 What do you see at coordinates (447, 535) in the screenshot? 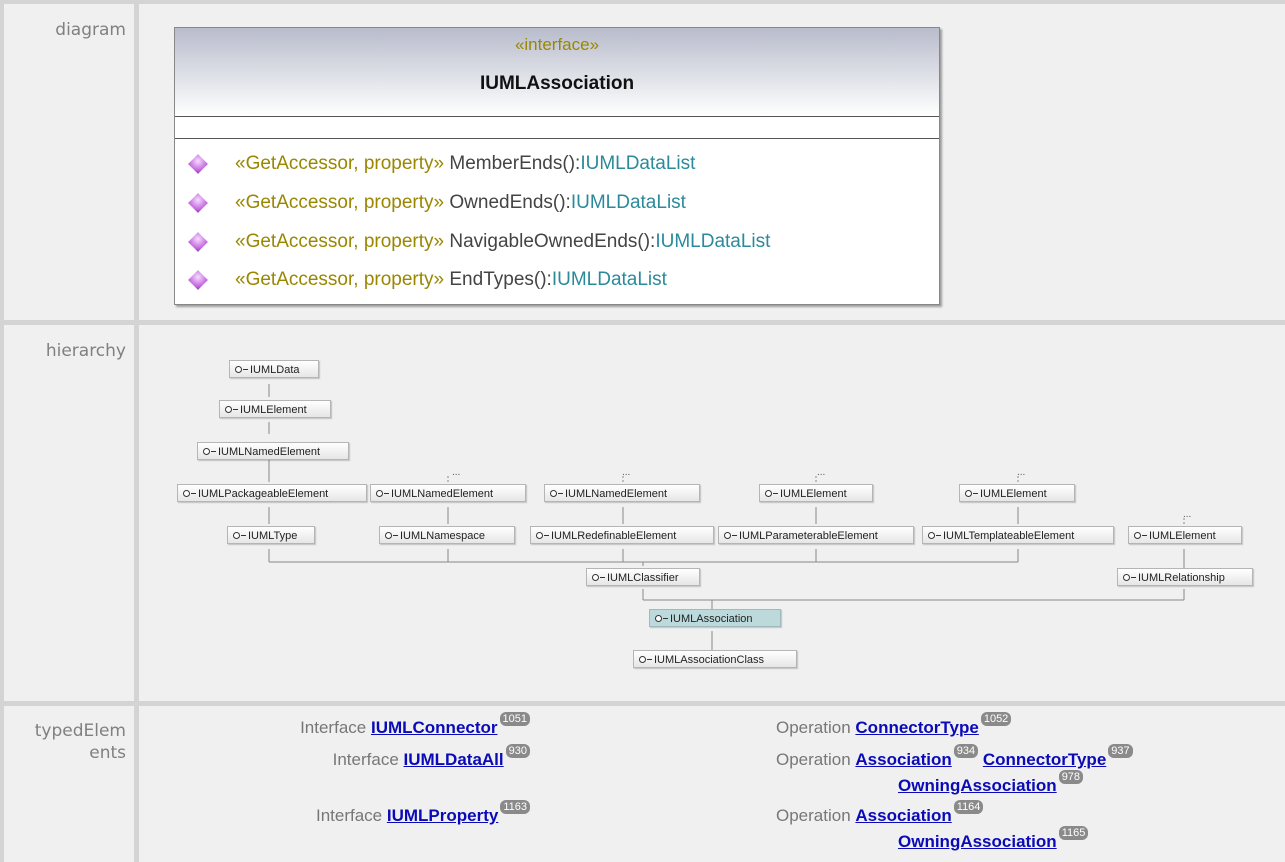
I see `hierarchy-node-iumlnamespace: IUMLNamespace` at bounding box center [447, 535].